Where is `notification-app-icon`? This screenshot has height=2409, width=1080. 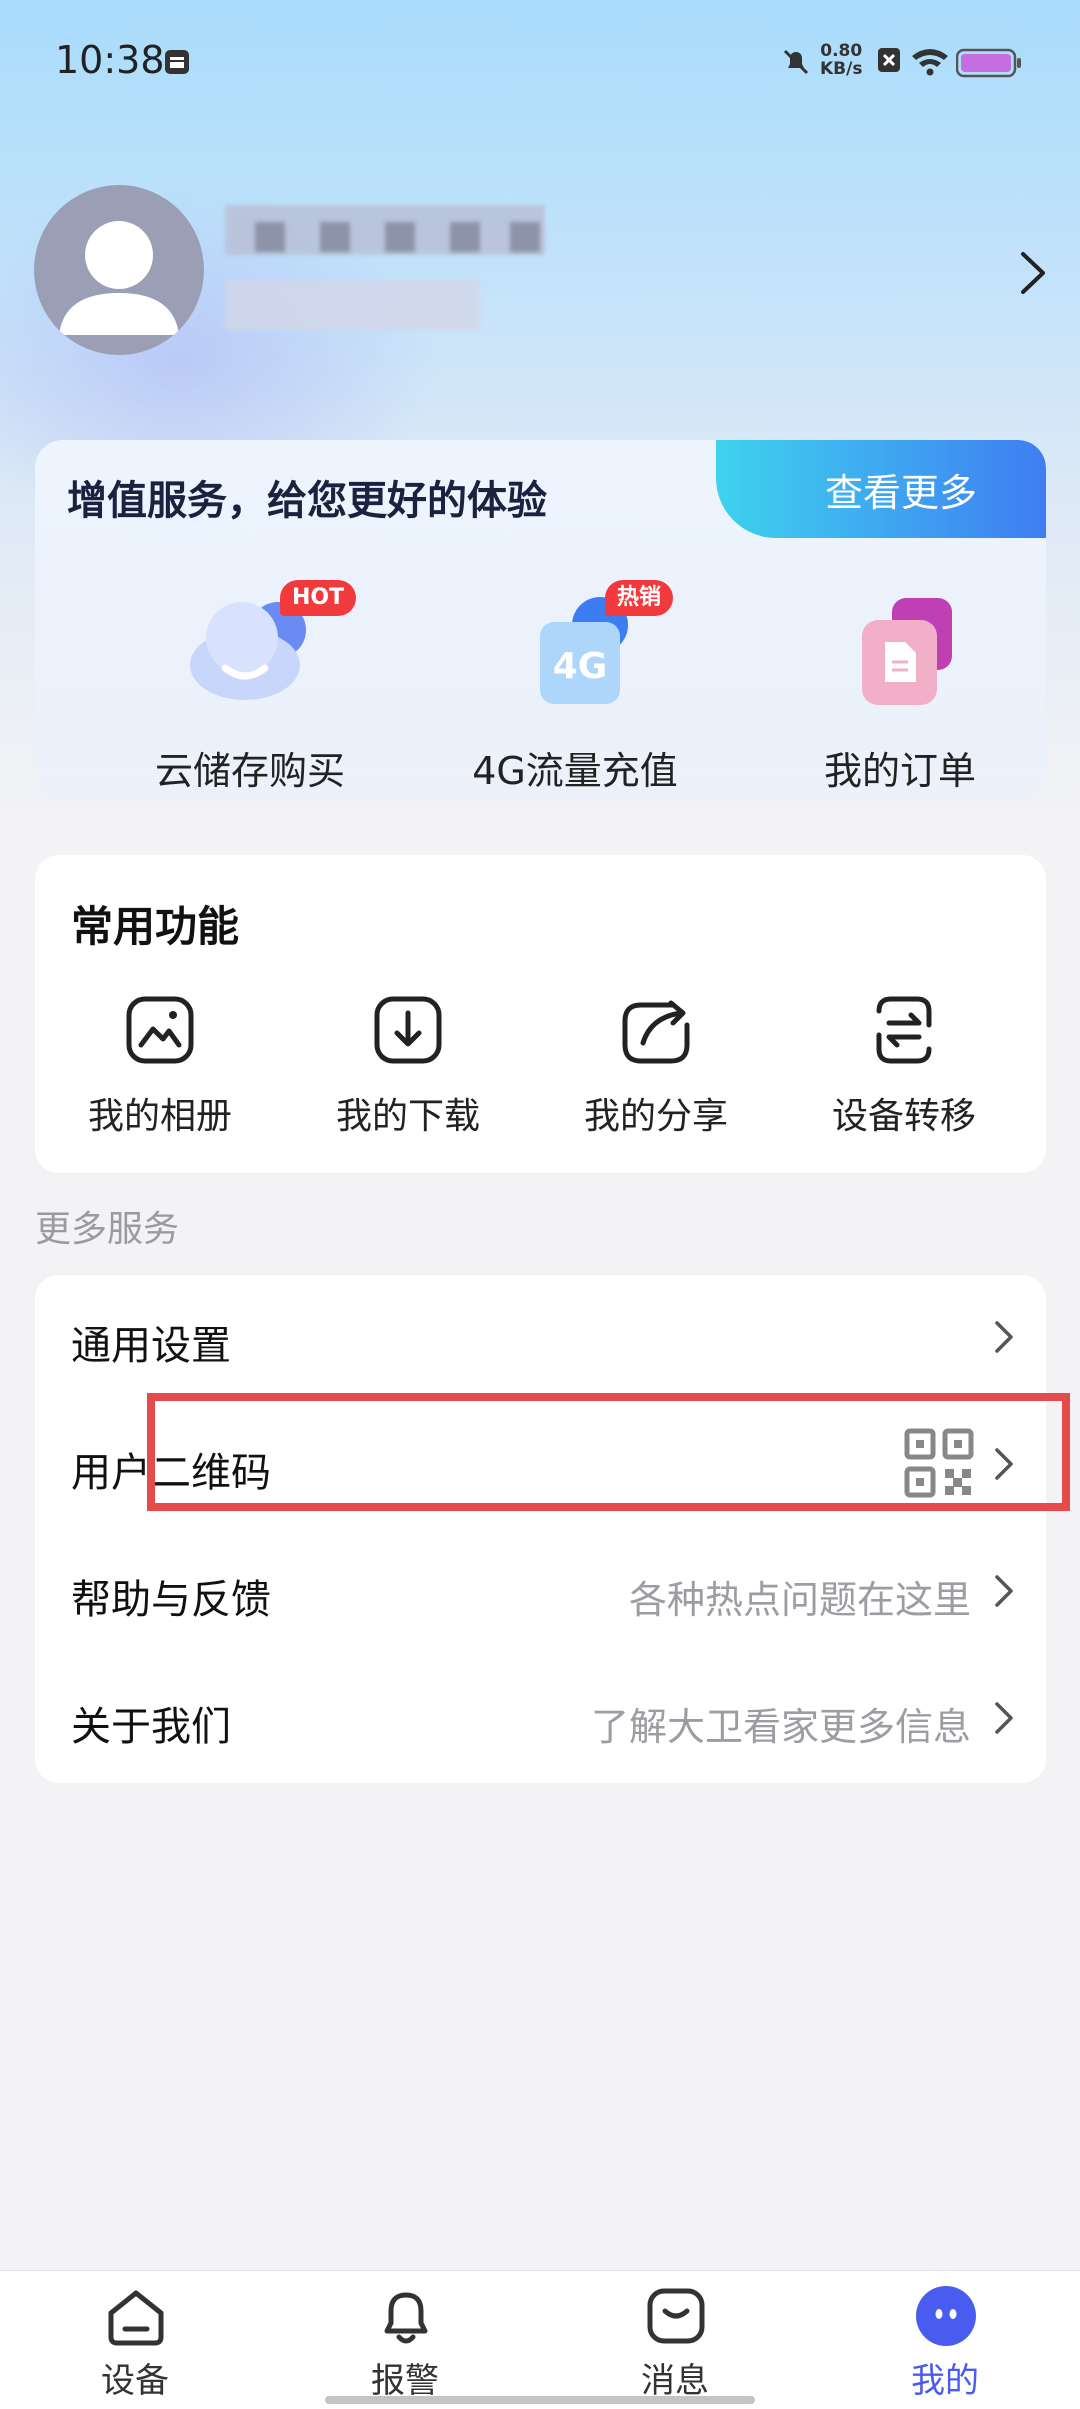
notification-app-icon is located at coordinates (177, 62).